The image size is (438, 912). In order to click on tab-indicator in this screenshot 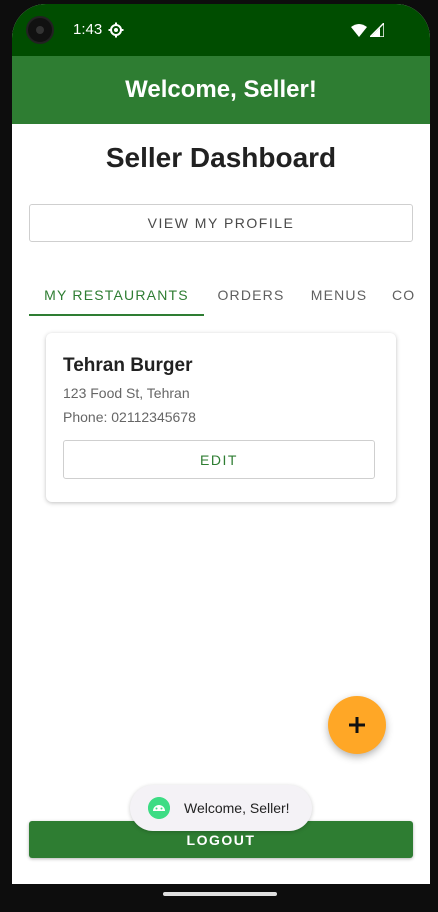, I will do `click(116, 315)`.